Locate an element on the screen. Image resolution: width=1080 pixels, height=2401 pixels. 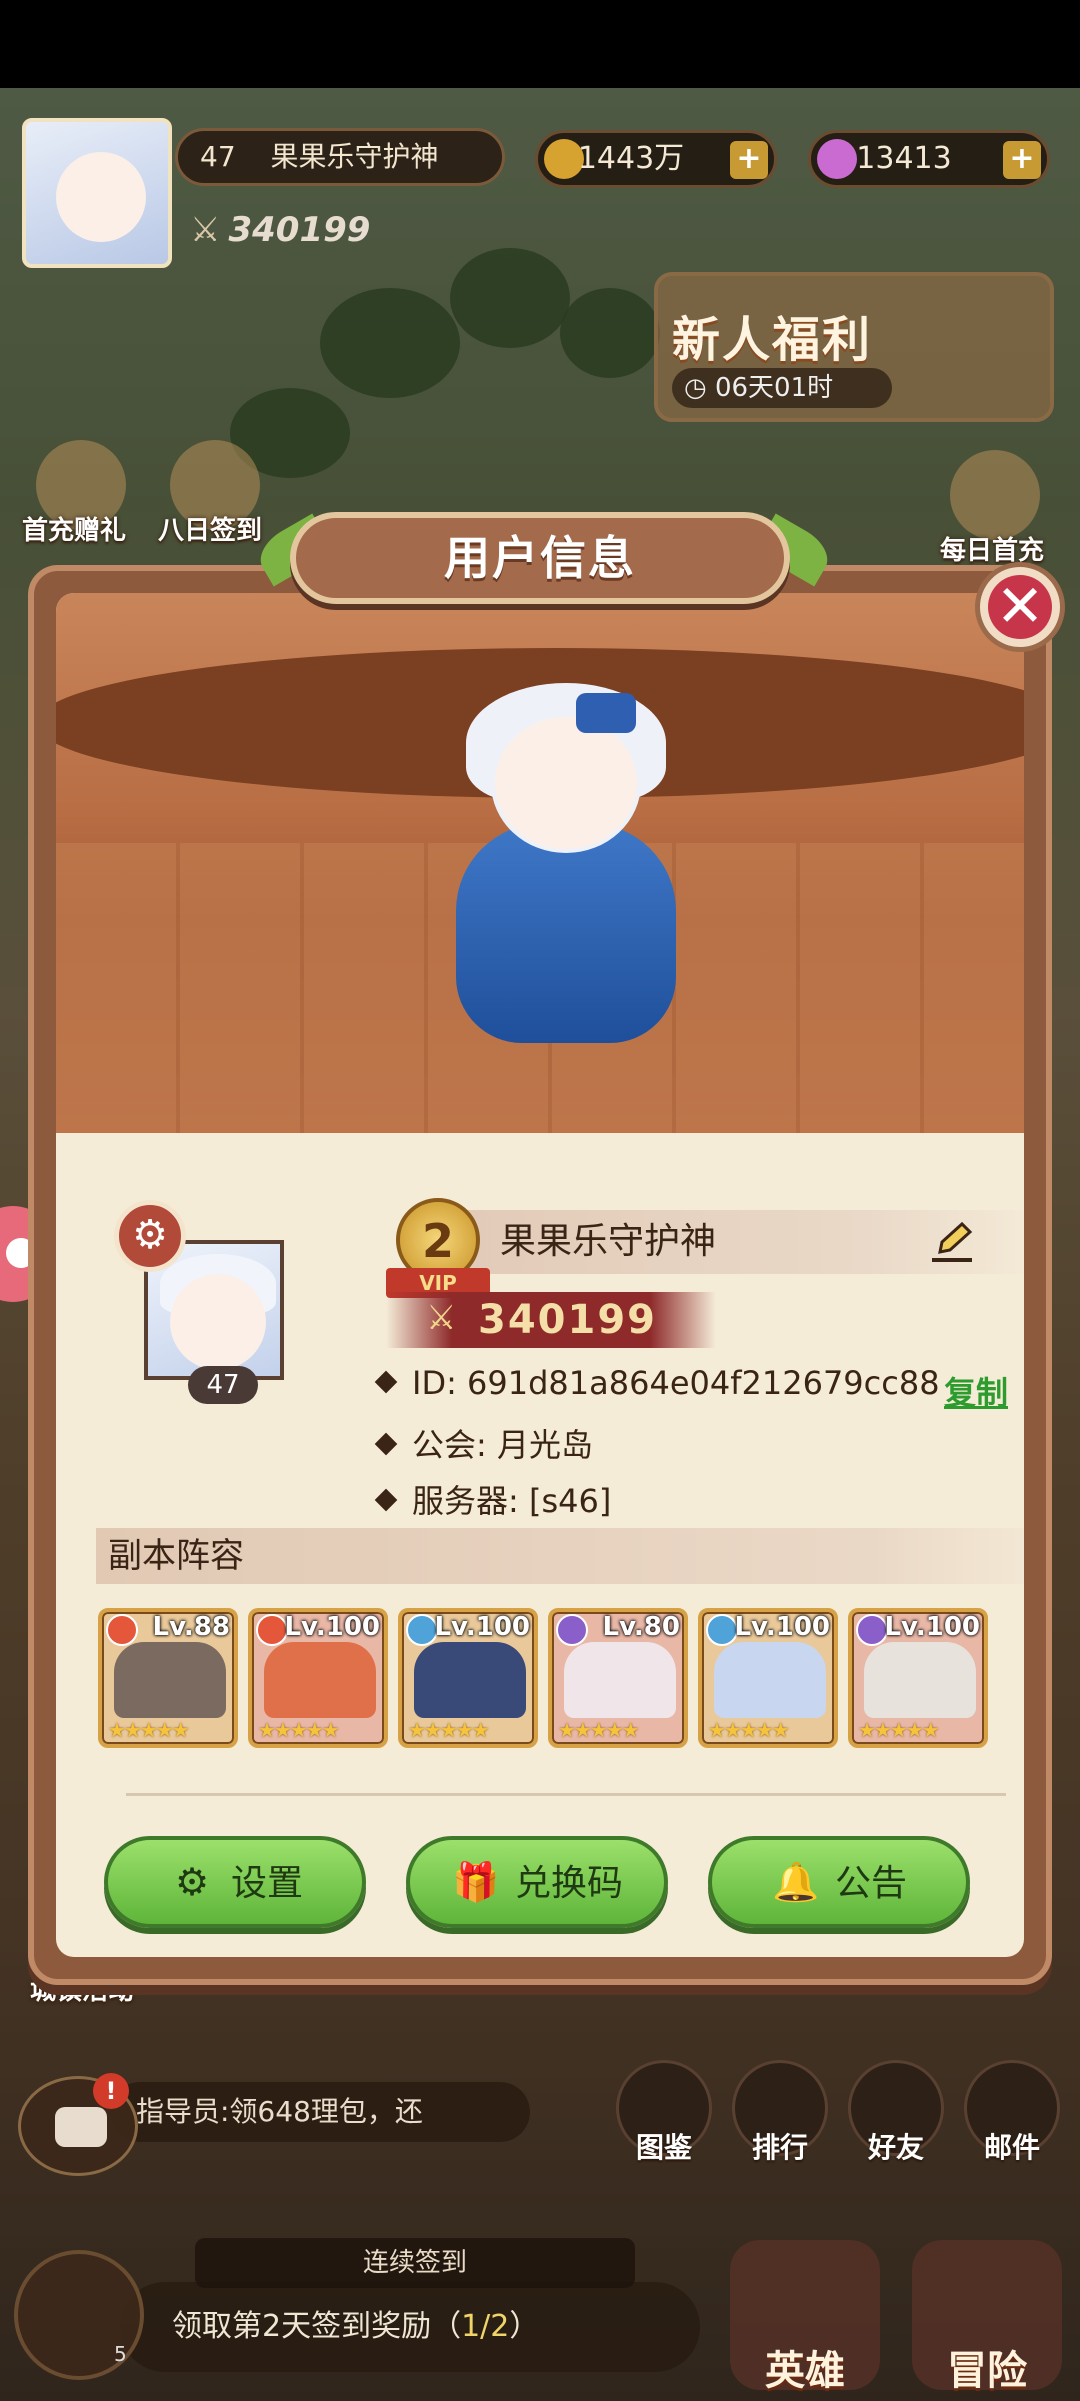
server-name: 服务器: [s46] is located at coordinates (512, 1501).